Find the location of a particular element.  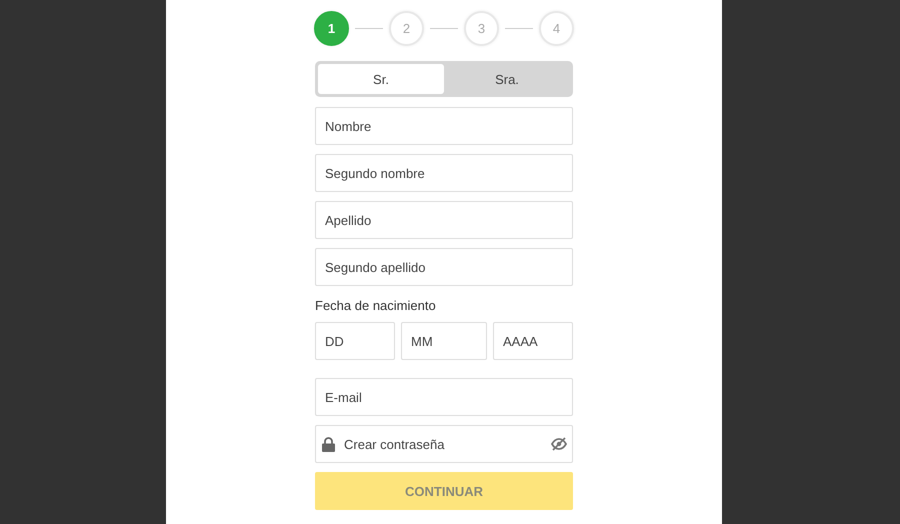

date-field: MM is located at coordinates (444, 341).